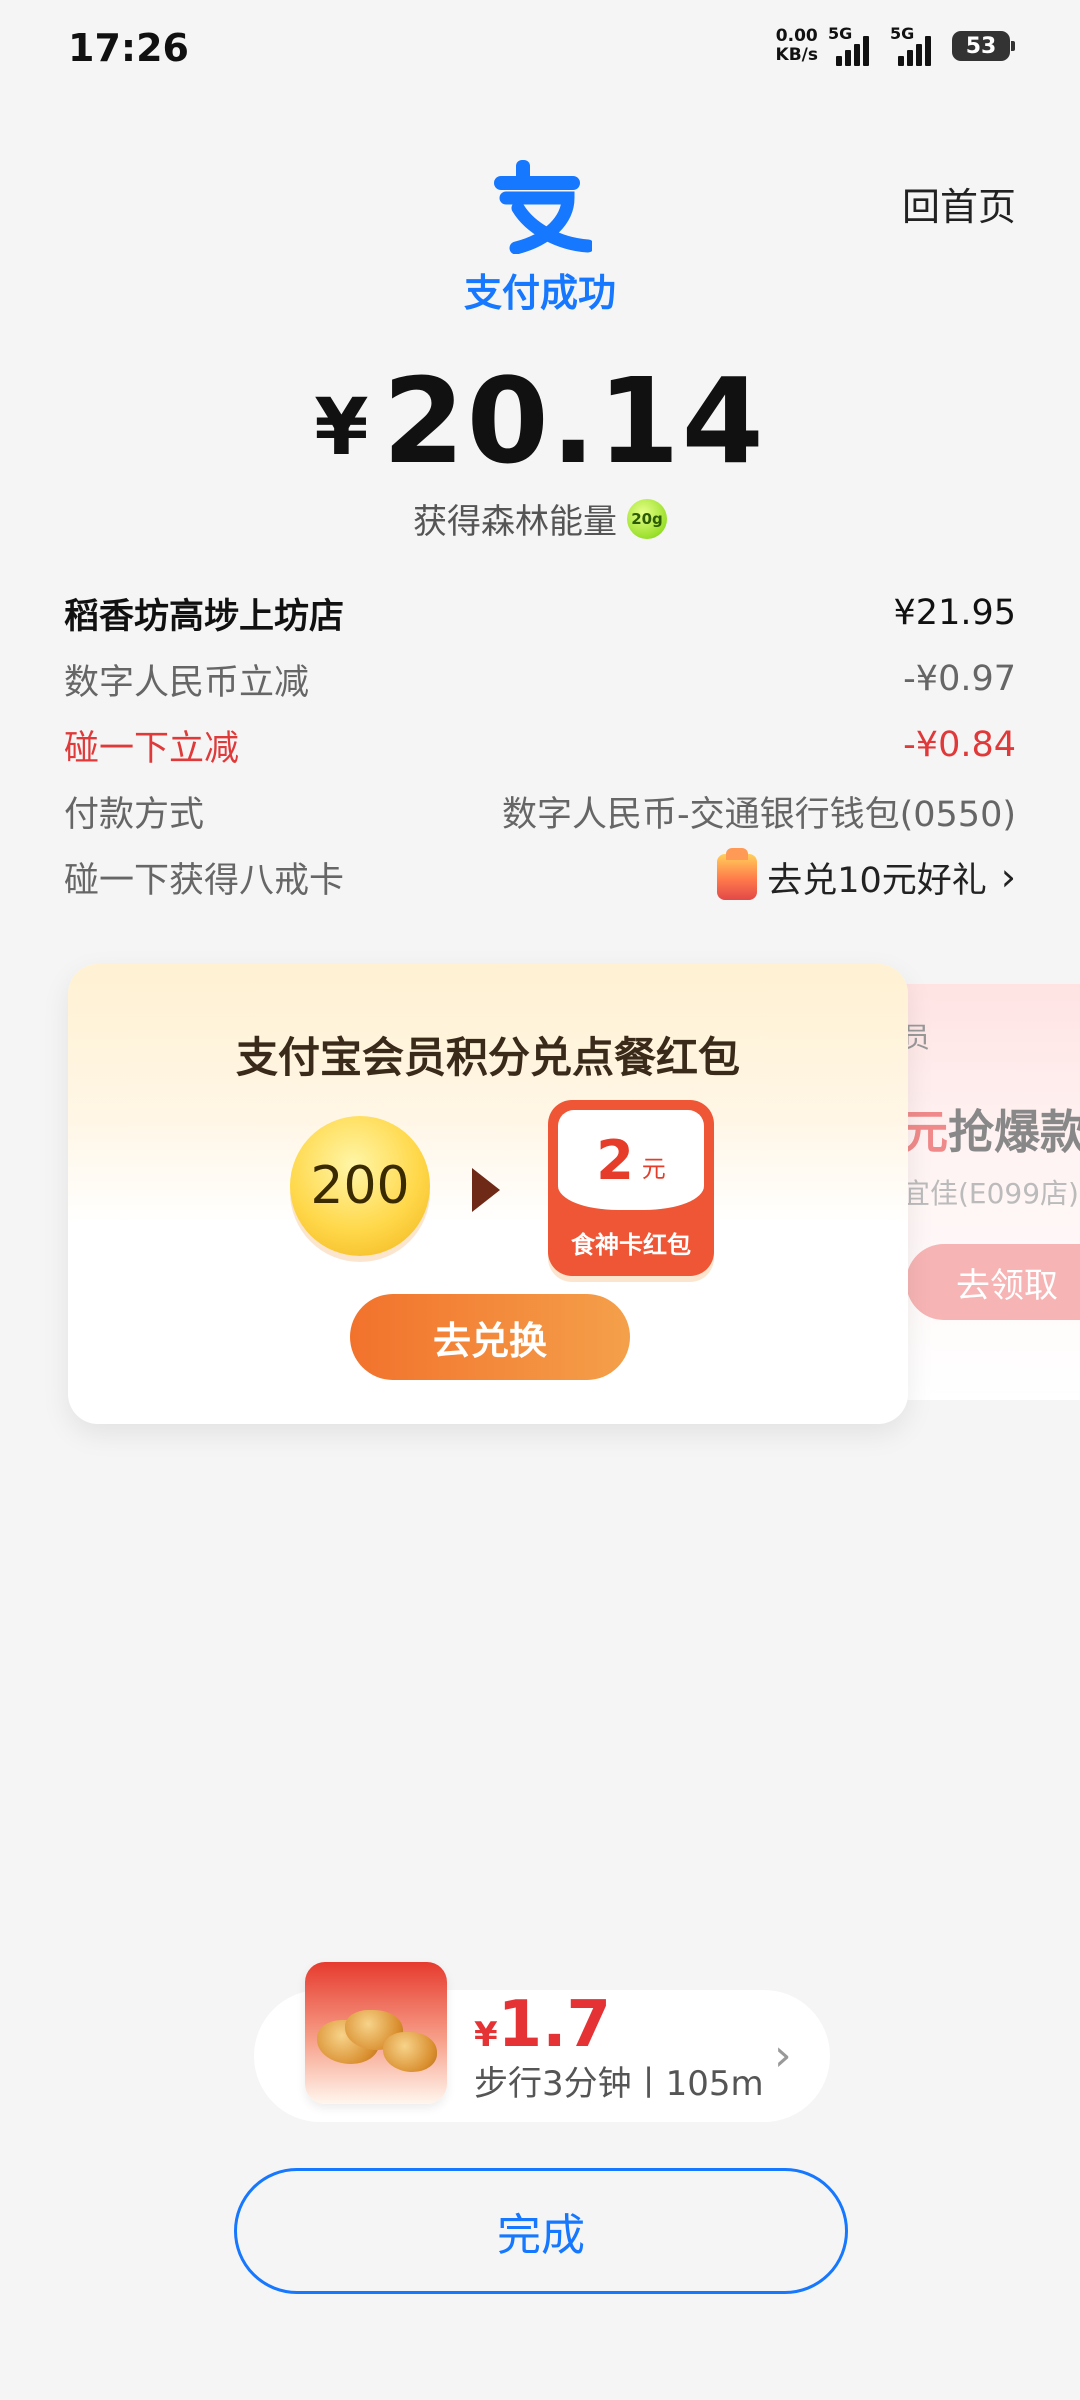 This screenshot has height=2400, width=1080. Describe the element at coordinates (541, 2231) in the screenshot. I see `done-button: 完成` at that location.